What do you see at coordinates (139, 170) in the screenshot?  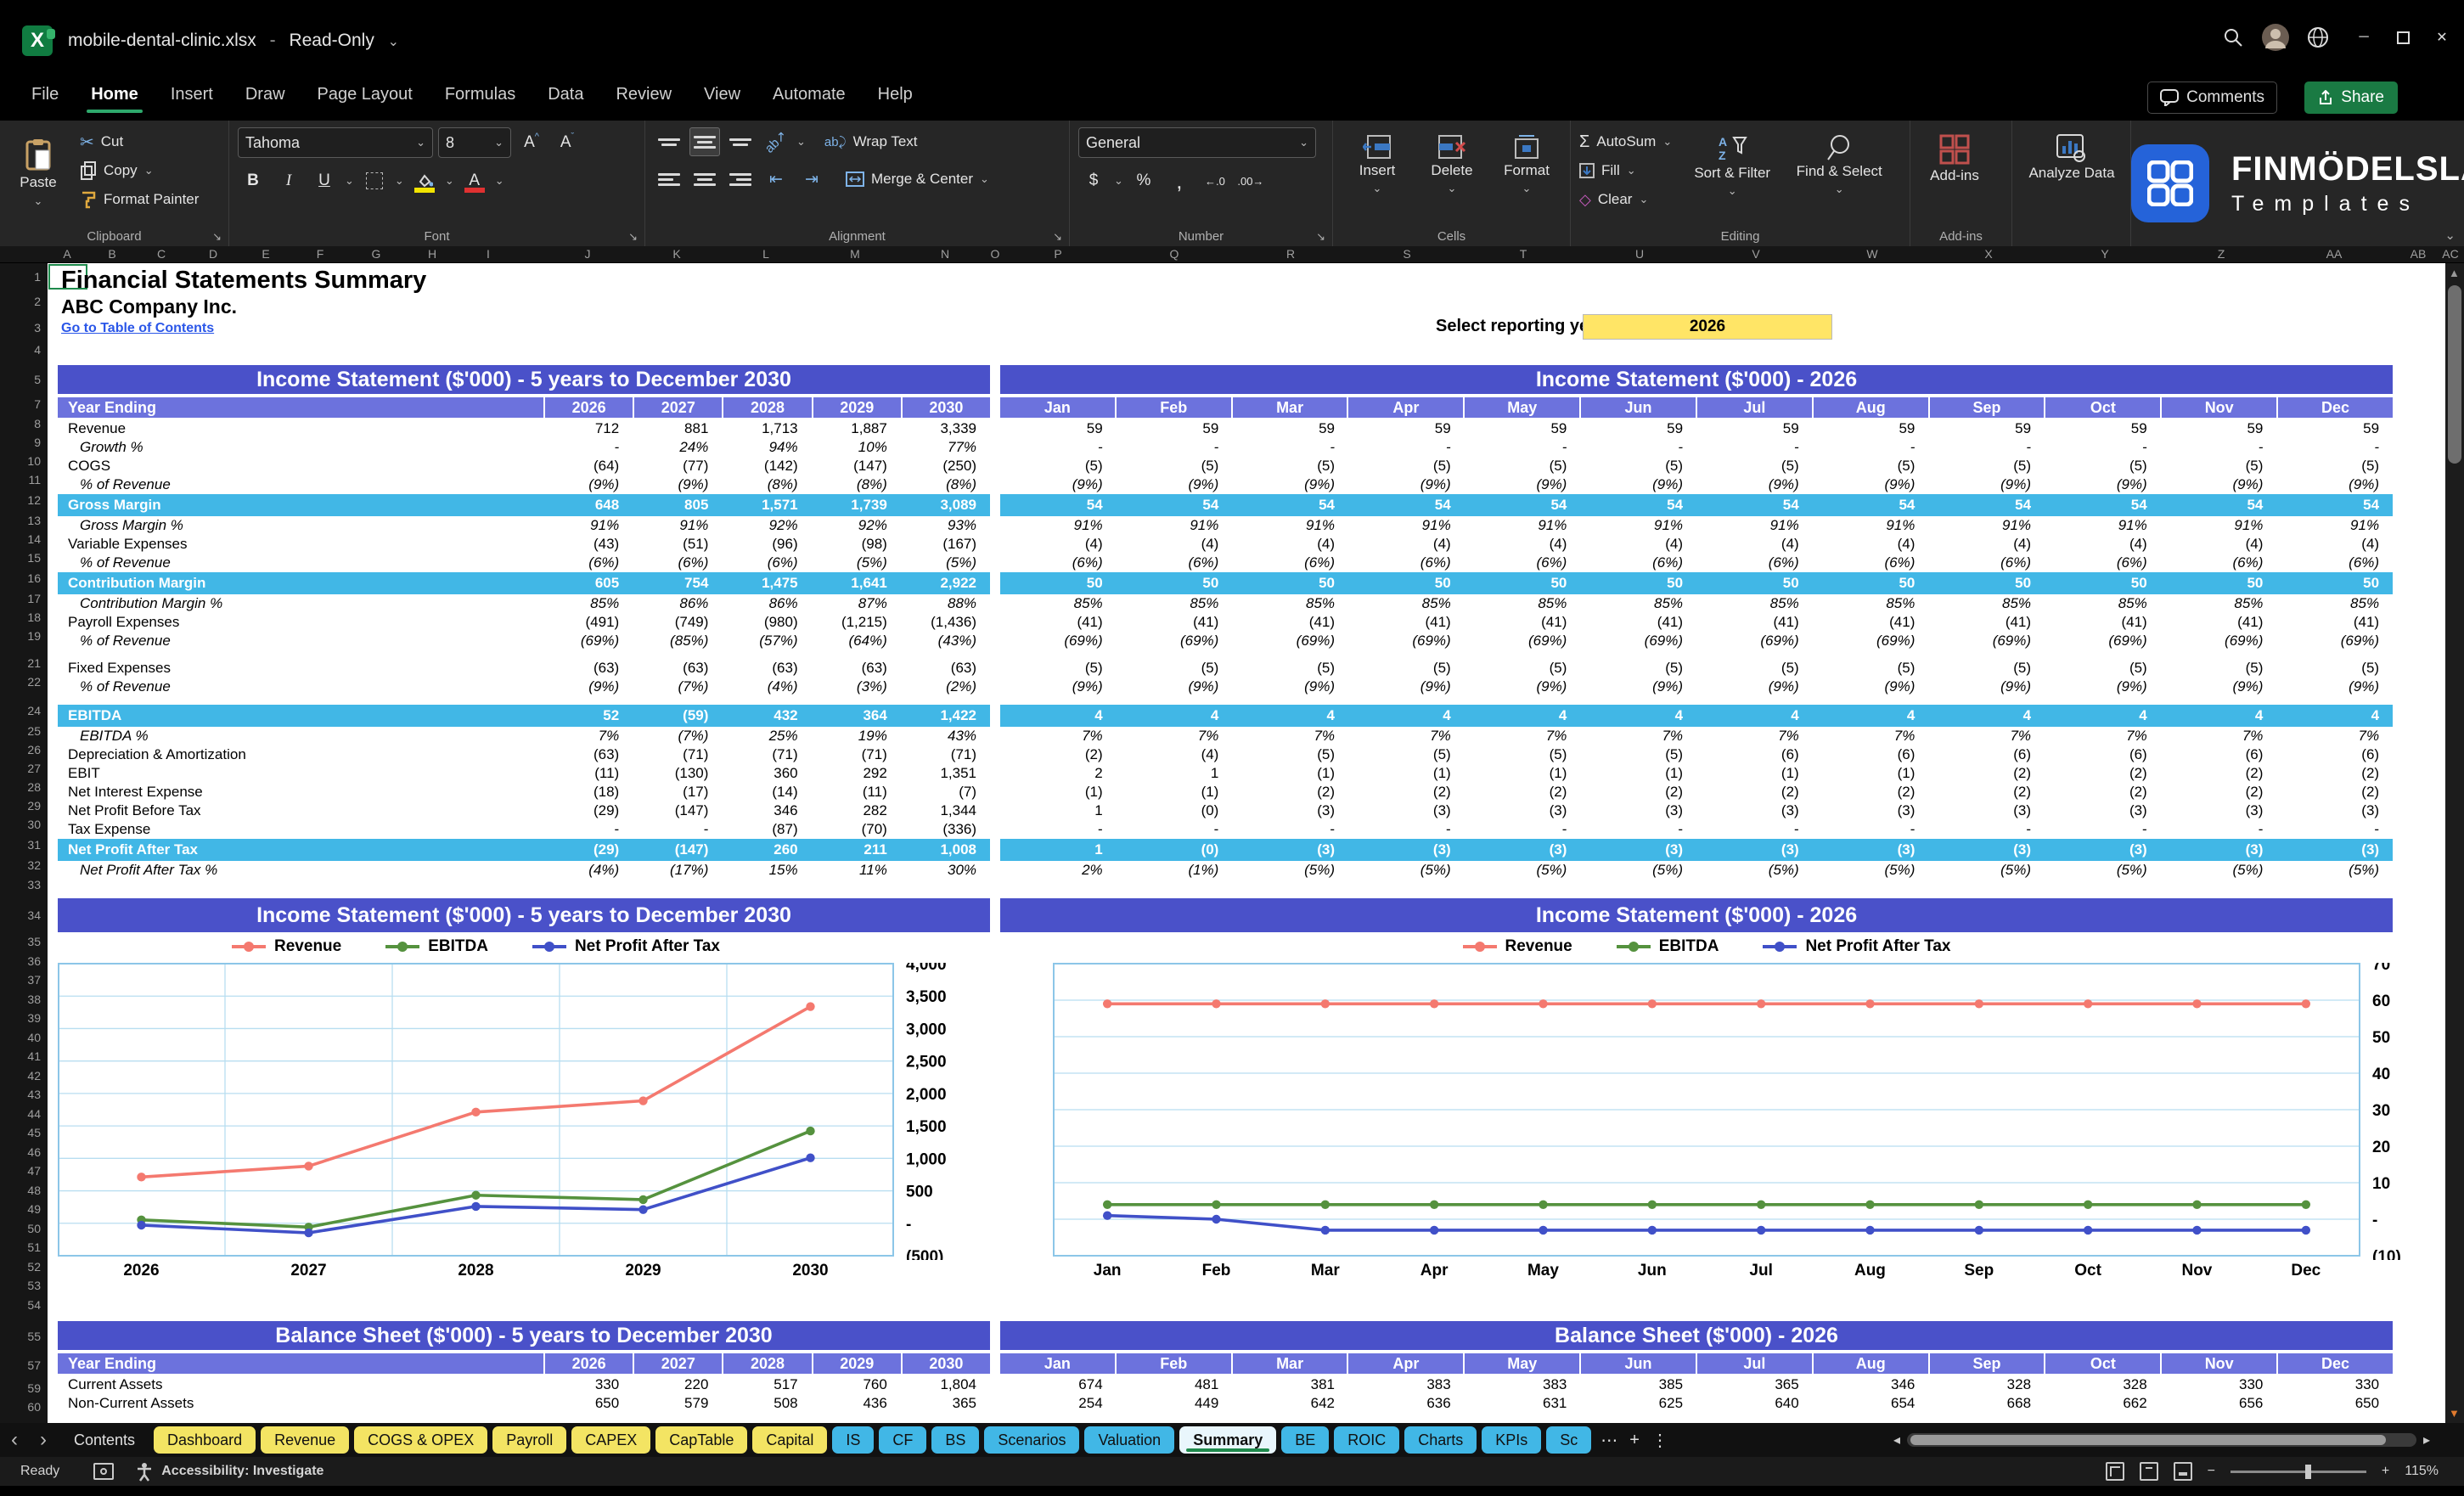 I see `copy-button: Copy ⌄` at bounding box center [139, 170].